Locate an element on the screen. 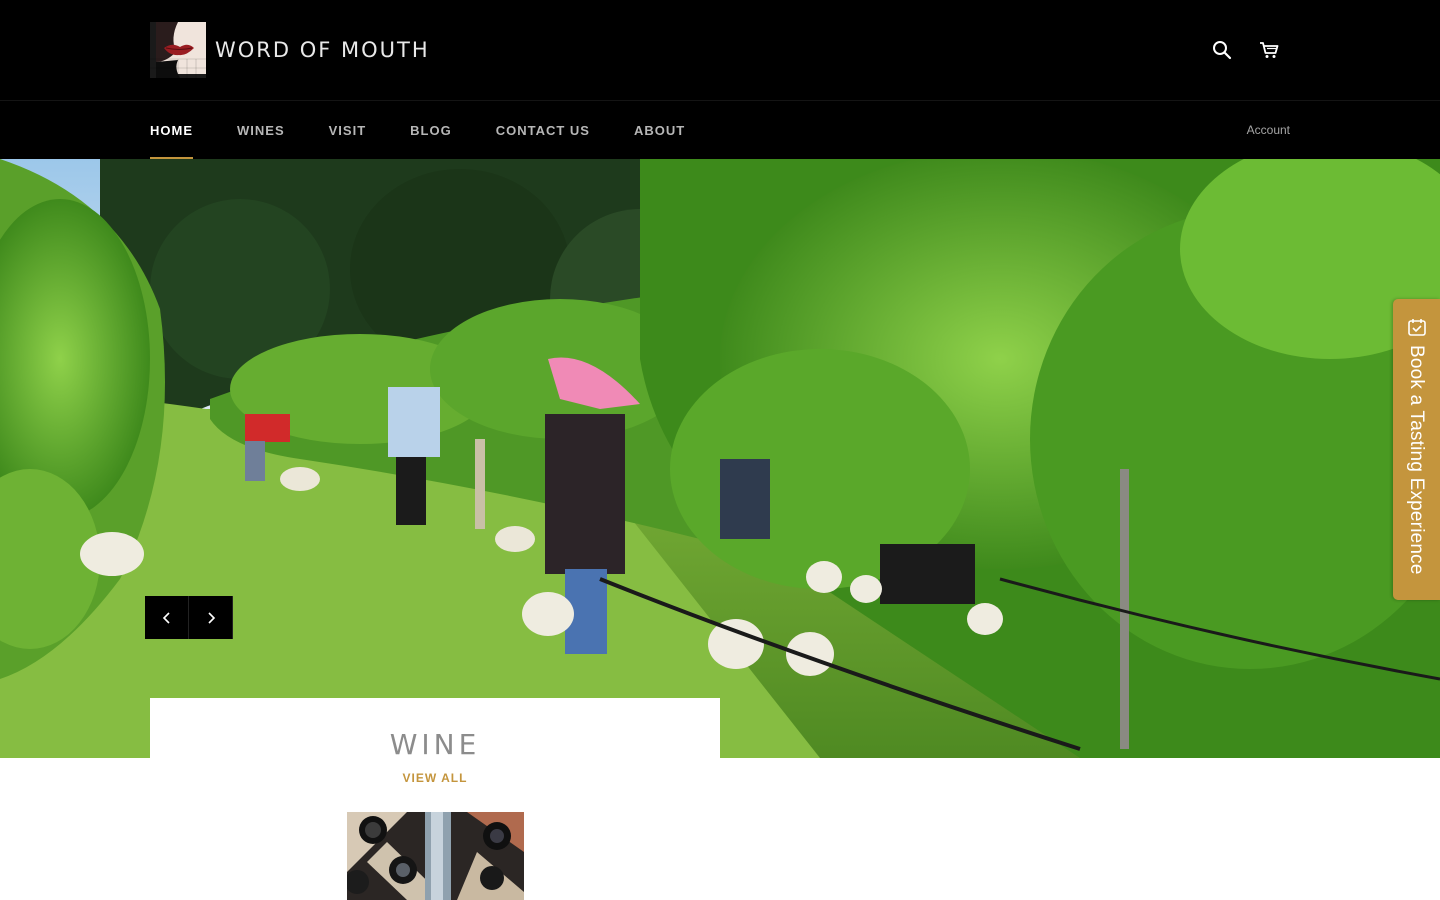  slideshow-controls is located at coordinates (189, 617).